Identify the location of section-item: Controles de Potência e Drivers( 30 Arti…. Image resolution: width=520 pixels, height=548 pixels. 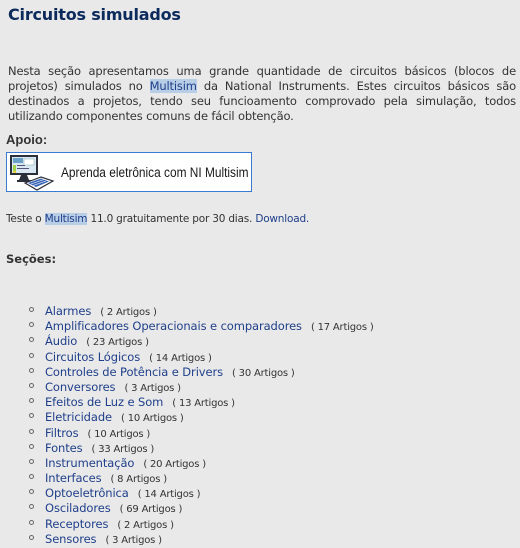
(187, 371).